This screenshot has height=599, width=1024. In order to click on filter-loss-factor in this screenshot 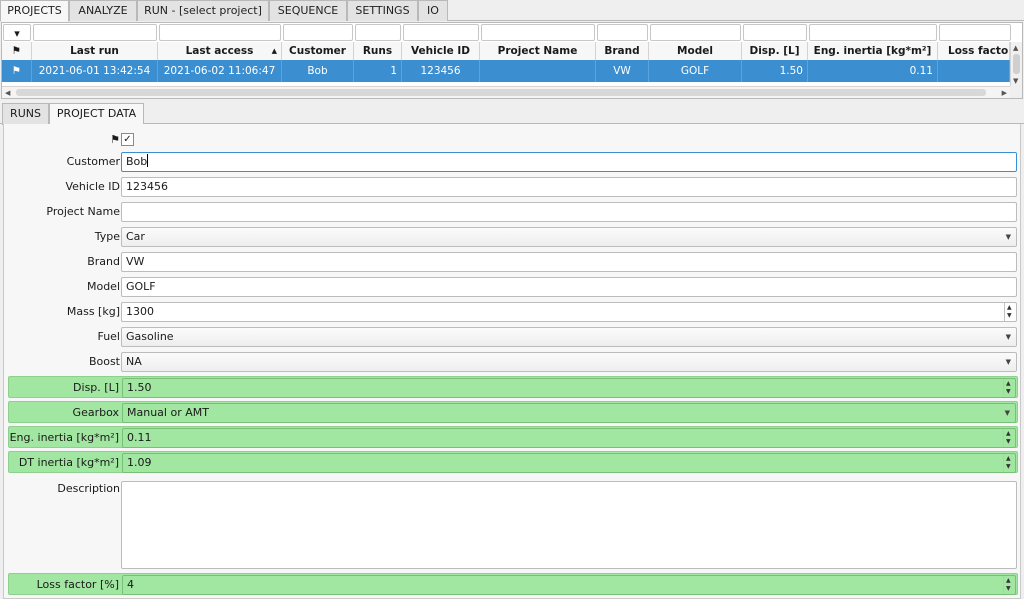, I will do `click(975, 32)`.